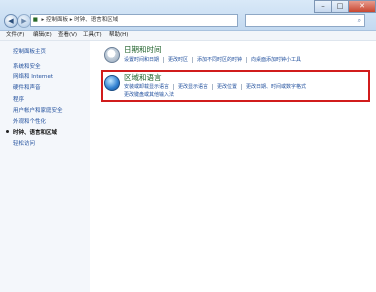  I want to click on menu-file: 文件(F), so click(15, 35).